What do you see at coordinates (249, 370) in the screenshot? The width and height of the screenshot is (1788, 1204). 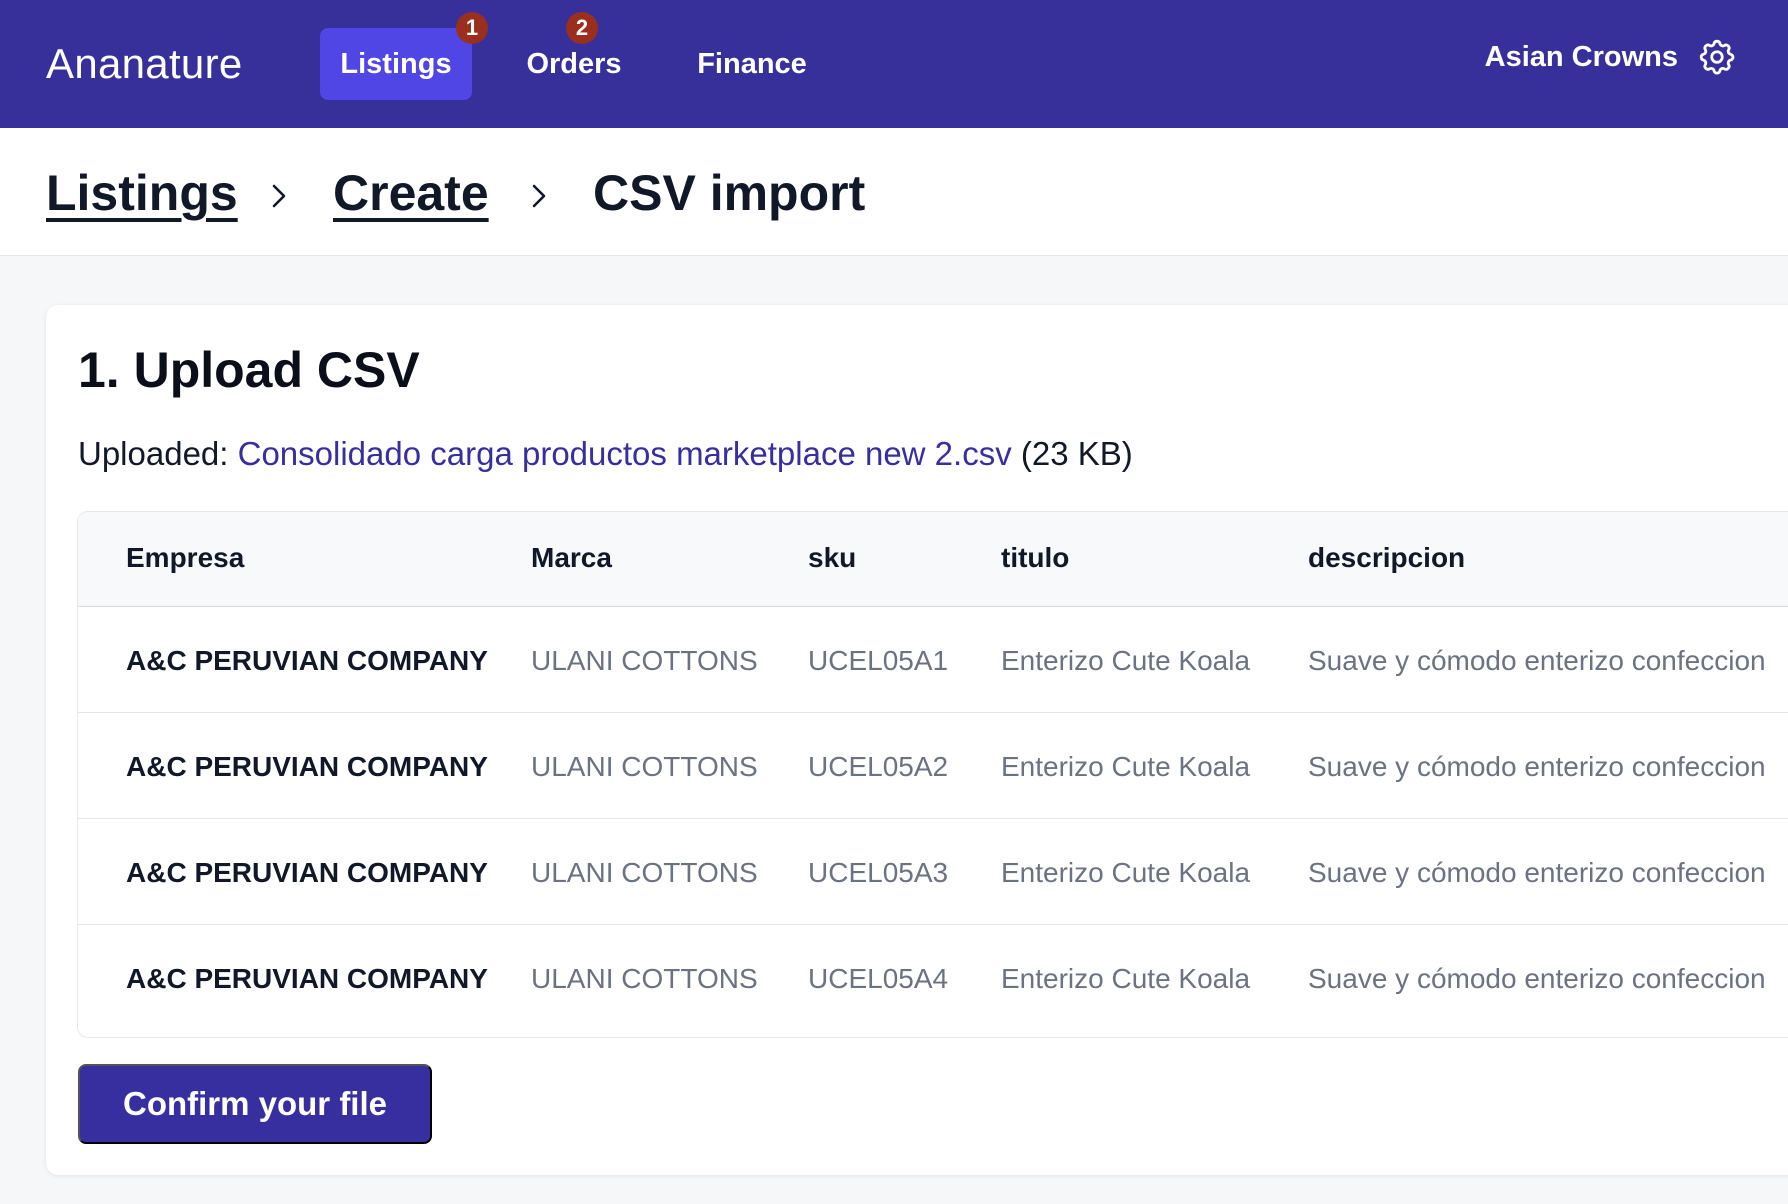 I see `section-title: 1. Upload CSV` at bounding box center [249, 370].